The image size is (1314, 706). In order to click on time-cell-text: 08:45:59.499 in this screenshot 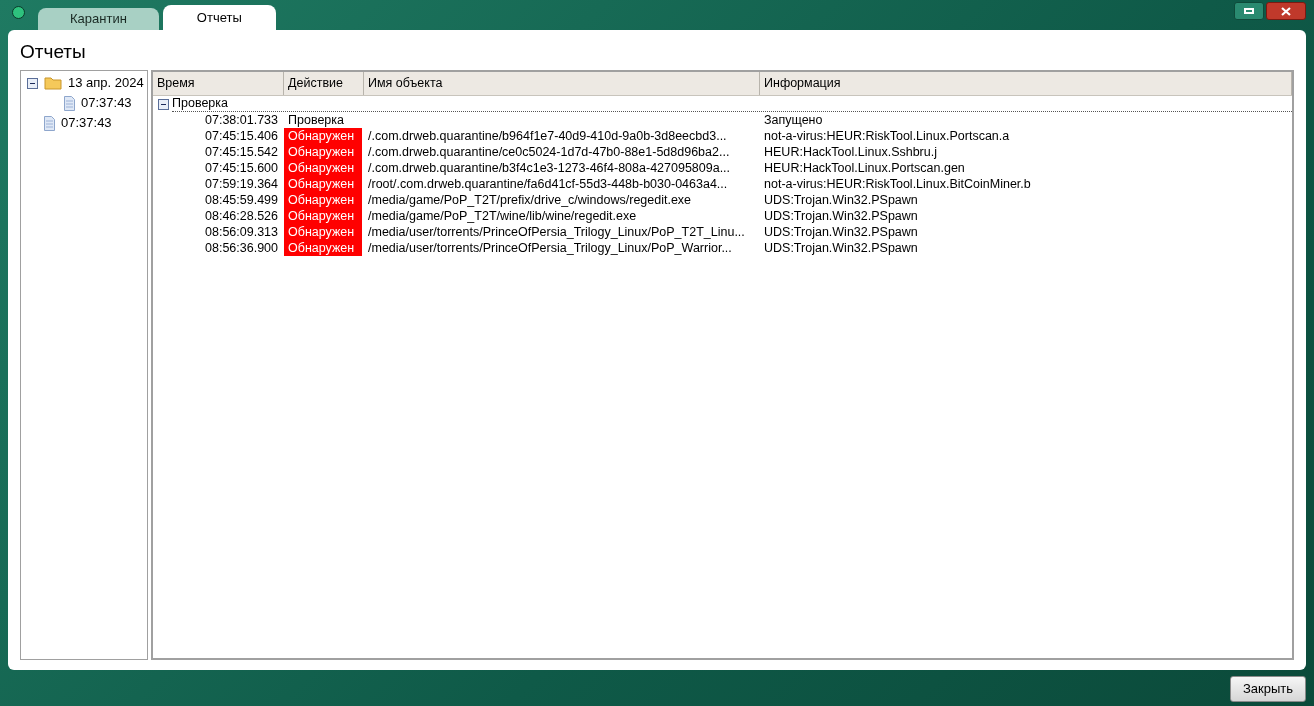, I will do `click(241, 200)`.